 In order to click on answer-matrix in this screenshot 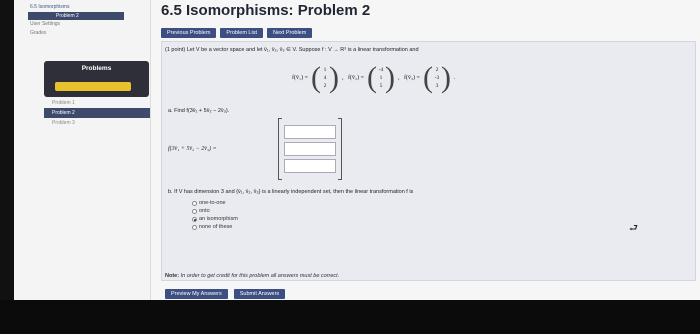, I will do `click(310, 149)`.